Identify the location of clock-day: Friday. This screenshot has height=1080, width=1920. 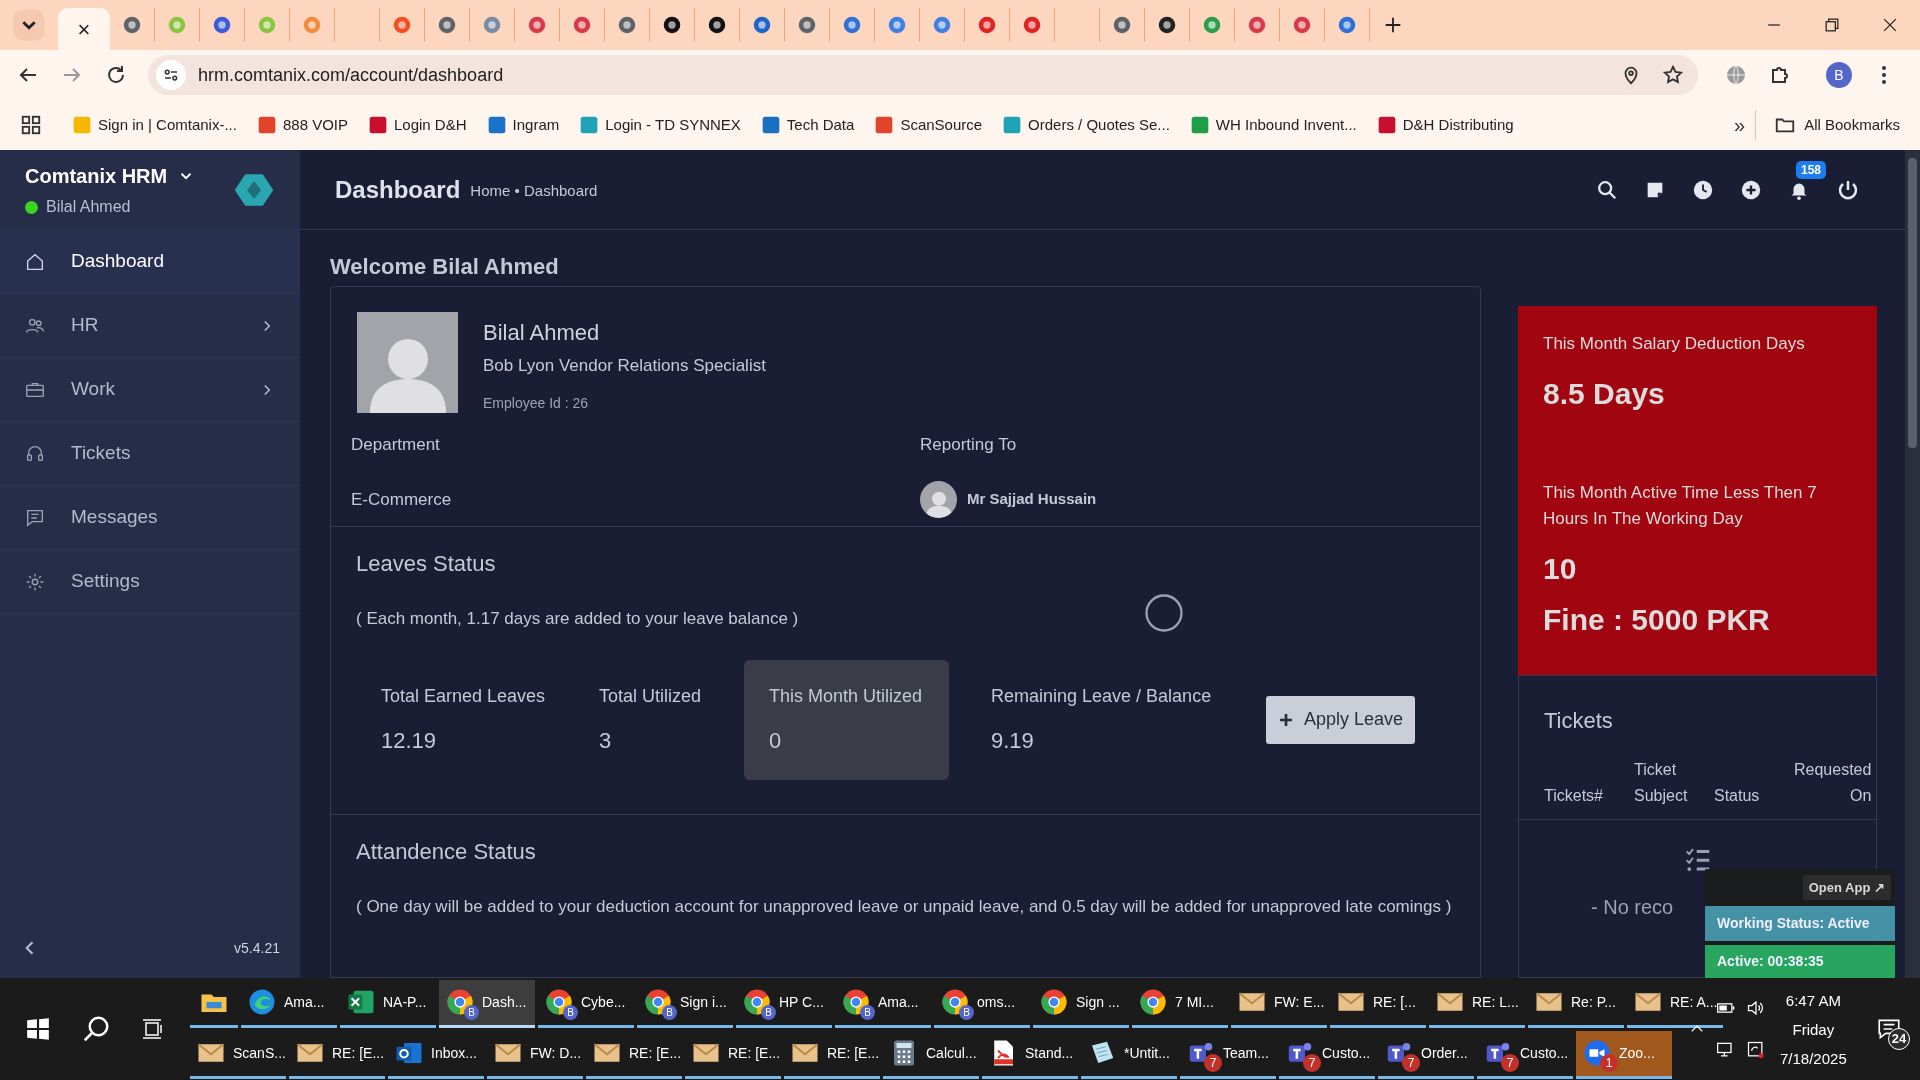
(1813, 1029).